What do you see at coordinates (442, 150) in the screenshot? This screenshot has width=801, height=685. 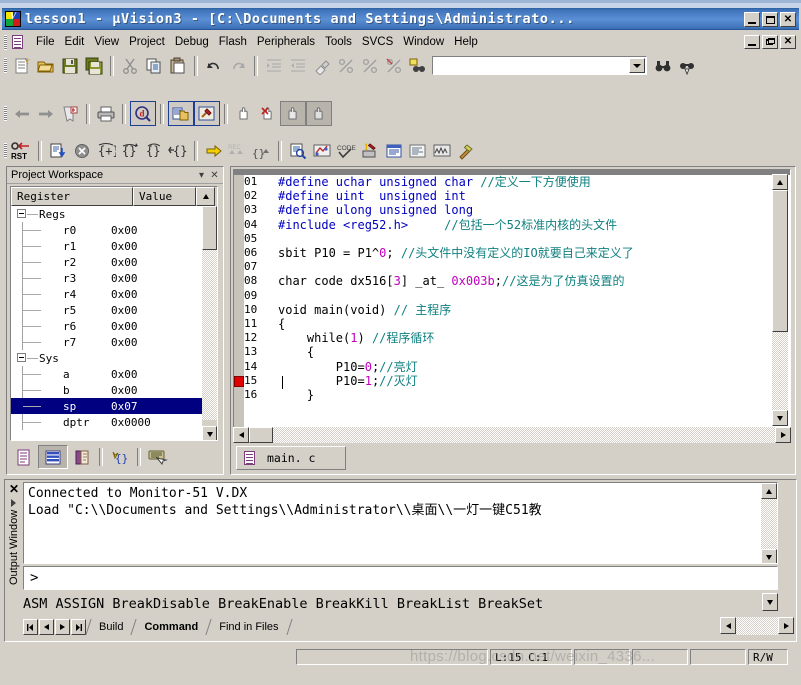 I see `logic-analyzer-icon` at bounding box center [442, 150].